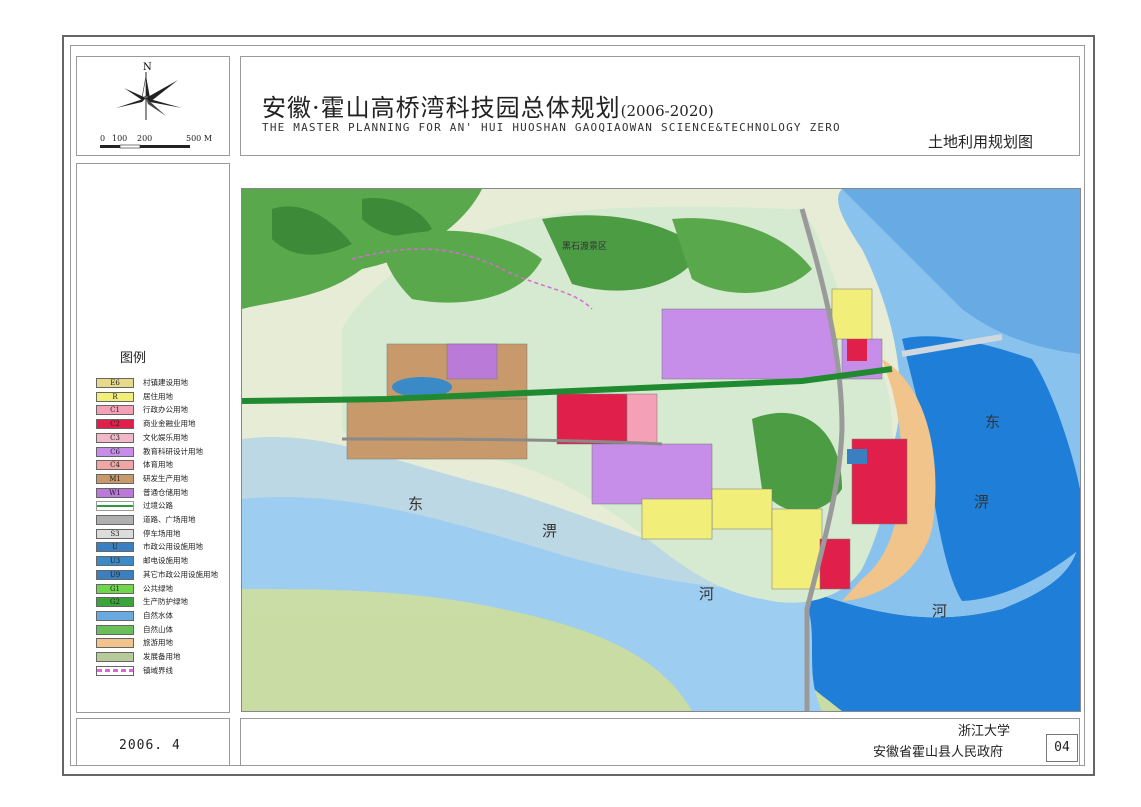 Image resolution: width=1141 pixels, height=807 pixels. Describe the element at coordinates (165, 561) in the screenshot. I see `legend-label: 邮电设施用地` at that location.